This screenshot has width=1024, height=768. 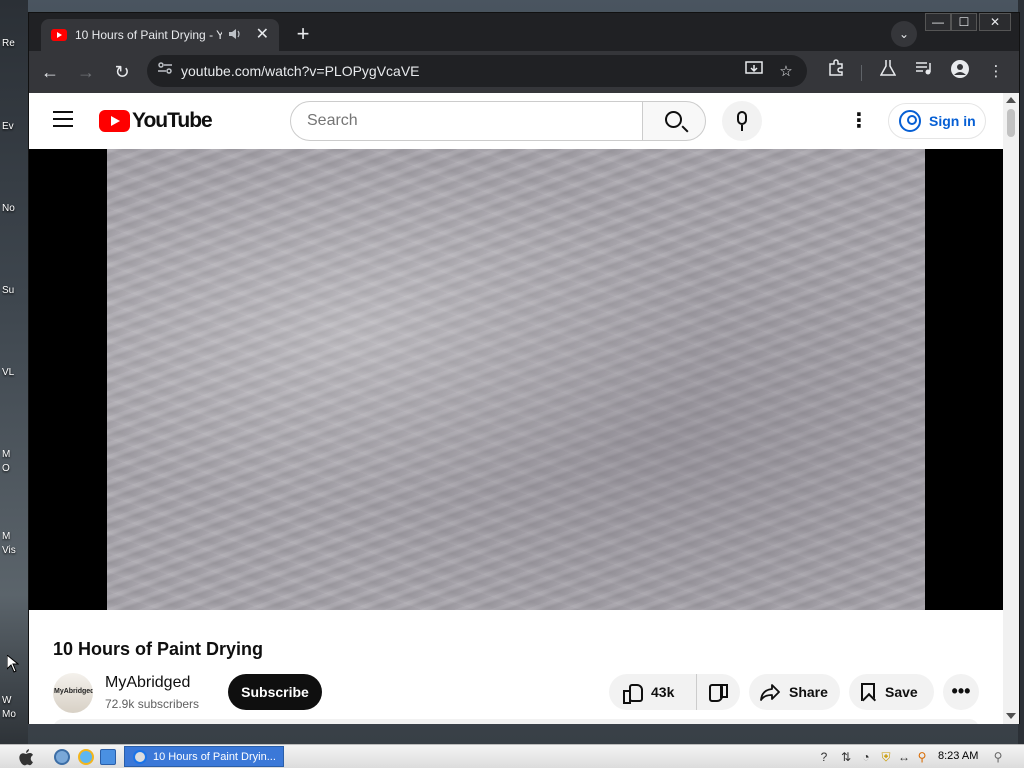 I want to click on search-button, so click(x=674, y=121).